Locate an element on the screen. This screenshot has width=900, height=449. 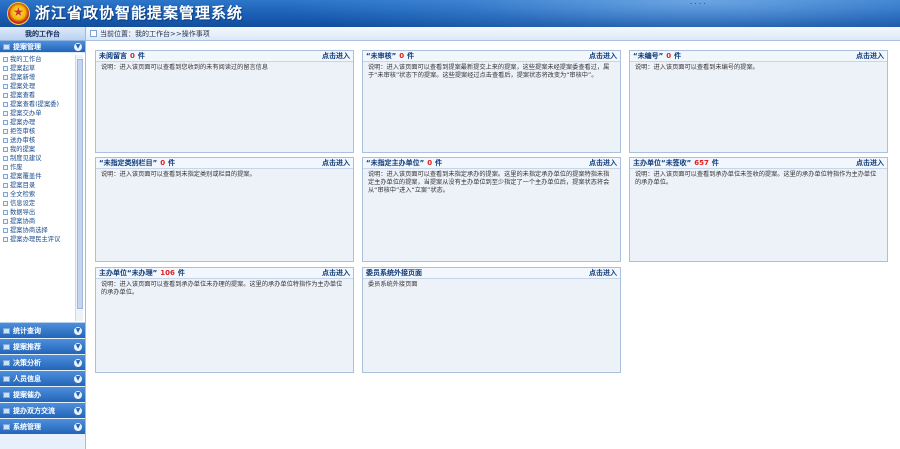
sidebar-scrollbar is located at coordinates (79, 188).